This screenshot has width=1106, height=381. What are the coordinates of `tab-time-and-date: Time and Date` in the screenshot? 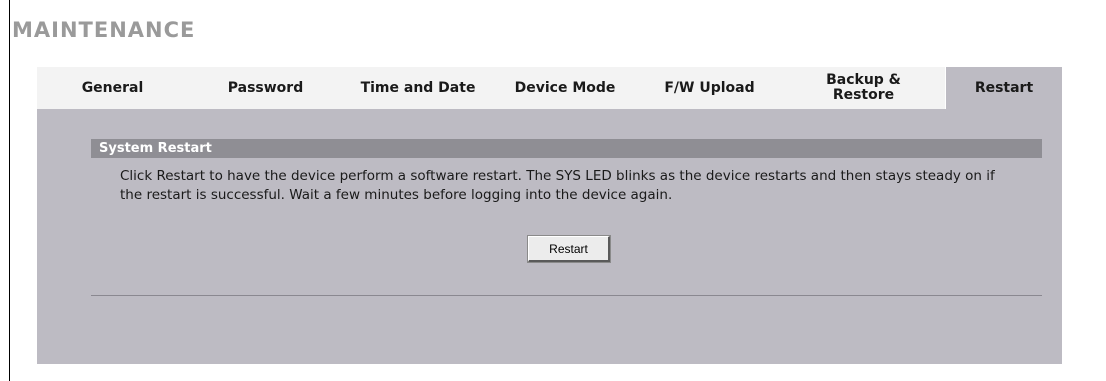 It's located at (418, 88).